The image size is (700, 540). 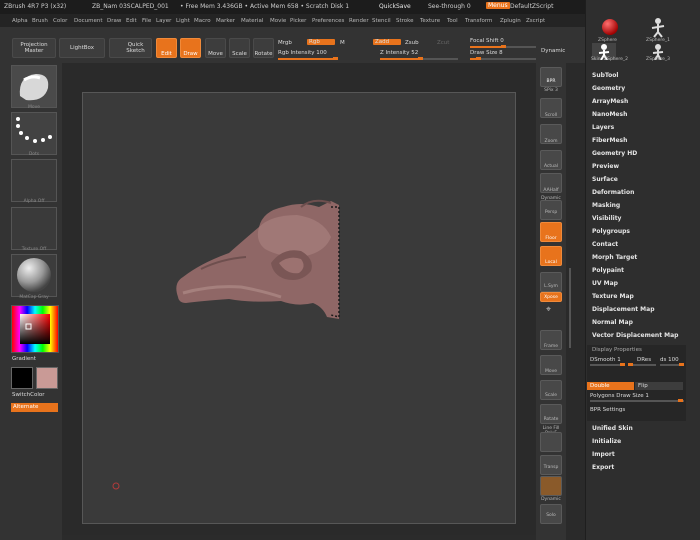 I want to click on polygons-draw-size-track, so click(x=637, y=400).